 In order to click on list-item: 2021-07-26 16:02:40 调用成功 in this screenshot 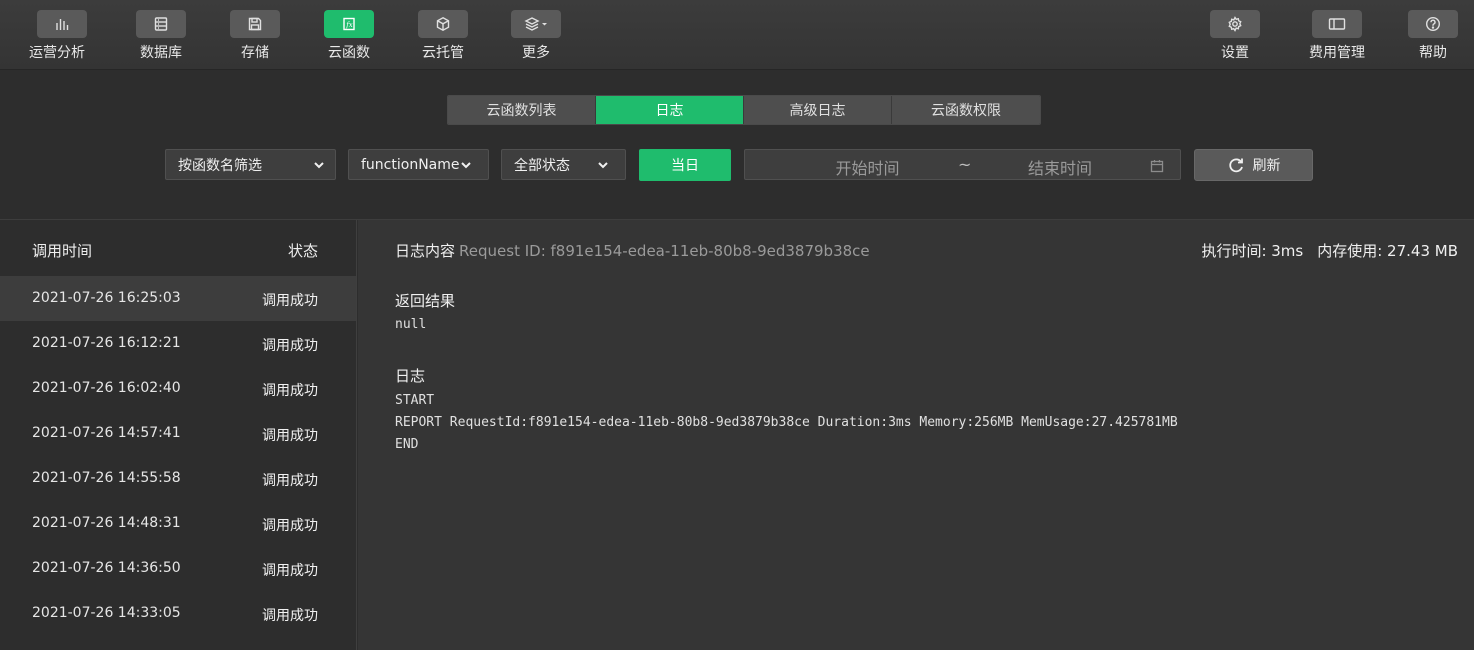, I will do `click(178, 388)`.